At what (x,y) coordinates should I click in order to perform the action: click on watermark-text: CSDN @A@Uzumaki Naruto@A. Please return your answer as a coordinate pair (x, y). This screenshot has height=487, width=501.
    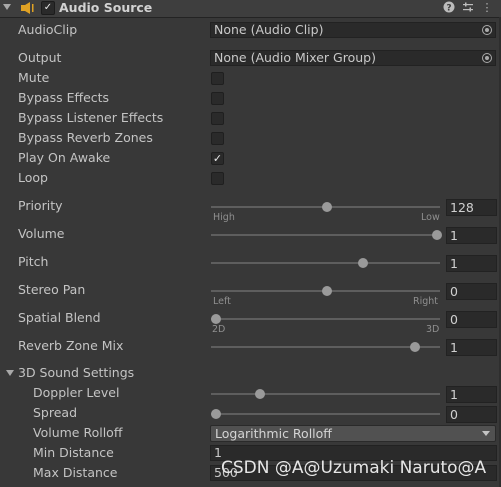
    Looking at the image, I should click on (354, 468).